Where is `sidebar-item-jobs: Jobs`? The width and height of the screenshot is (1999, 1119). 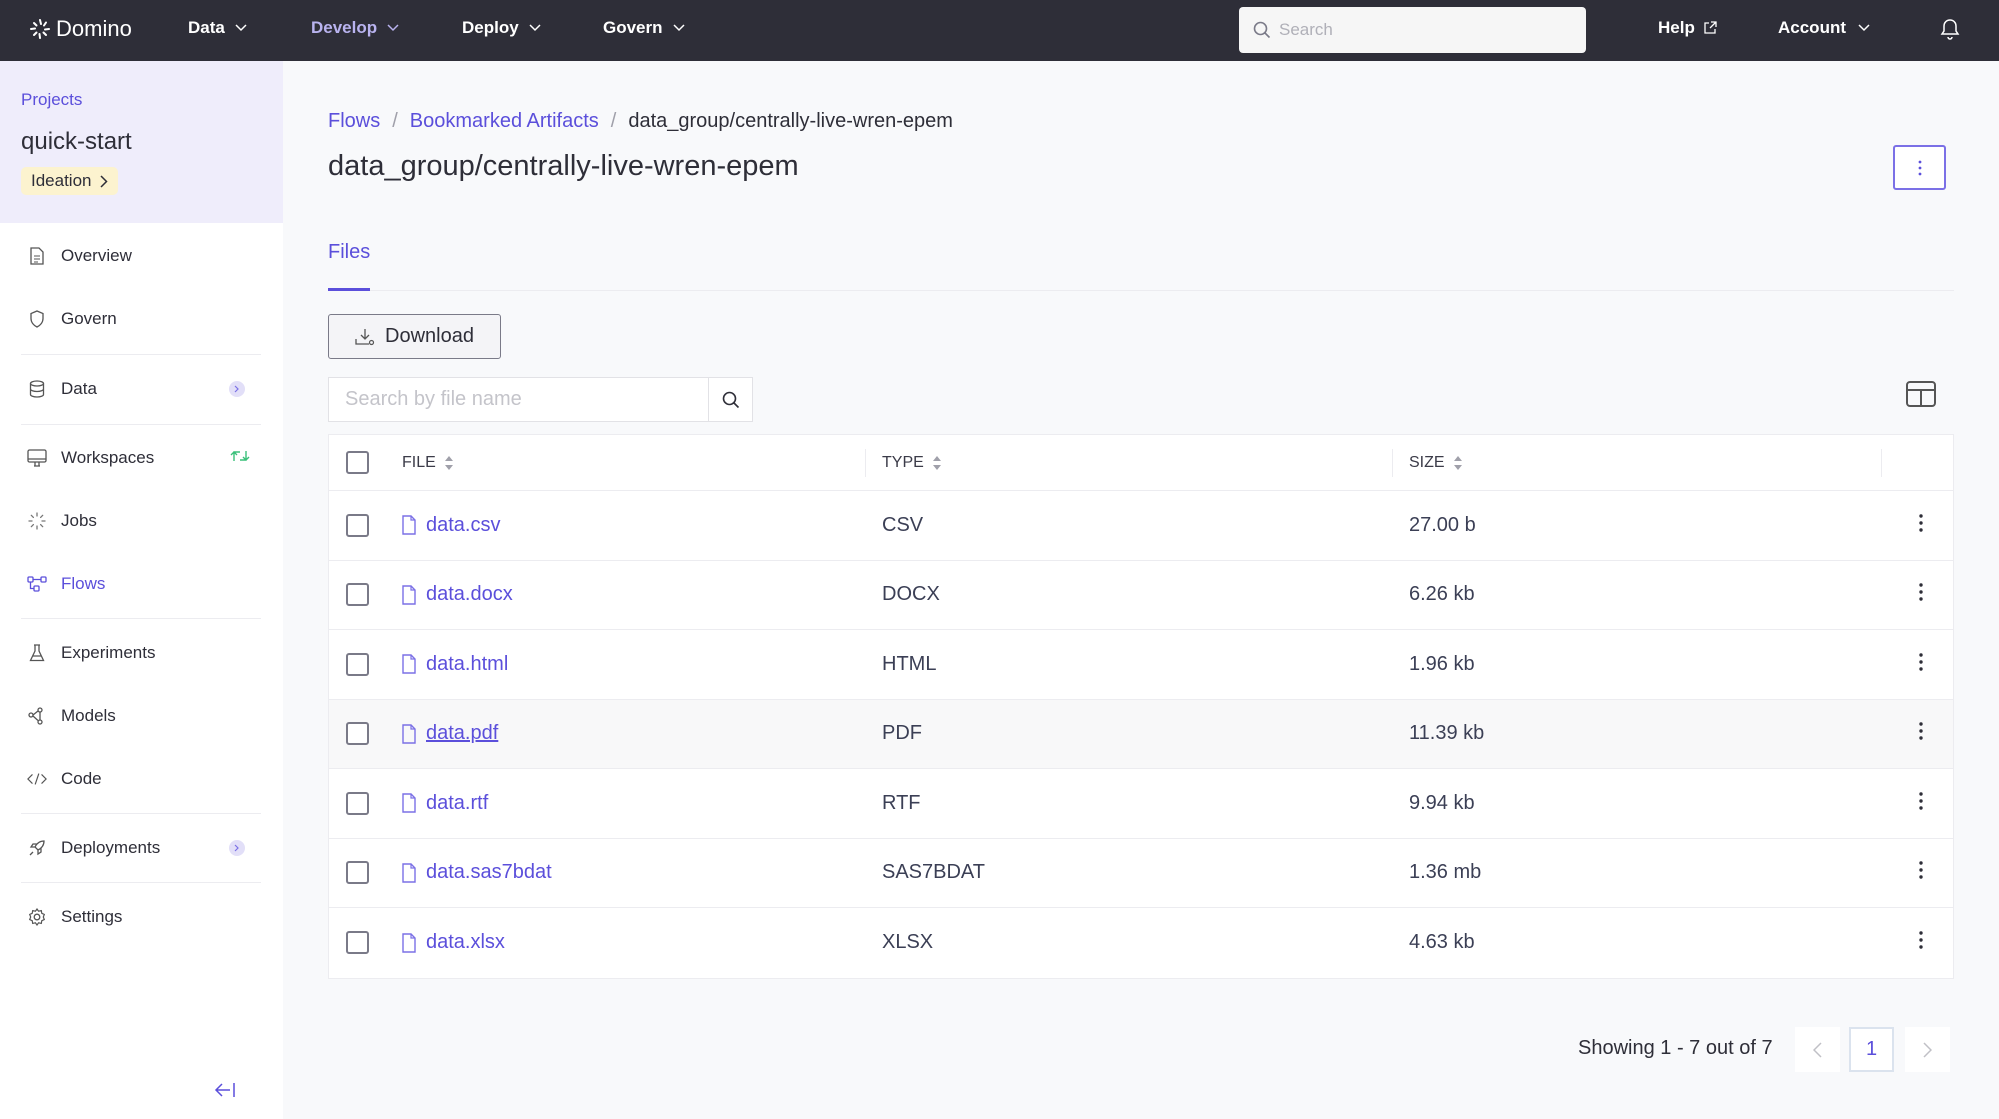 sidebar-item-jobs: Jobs is located at coordinates (141, 521).